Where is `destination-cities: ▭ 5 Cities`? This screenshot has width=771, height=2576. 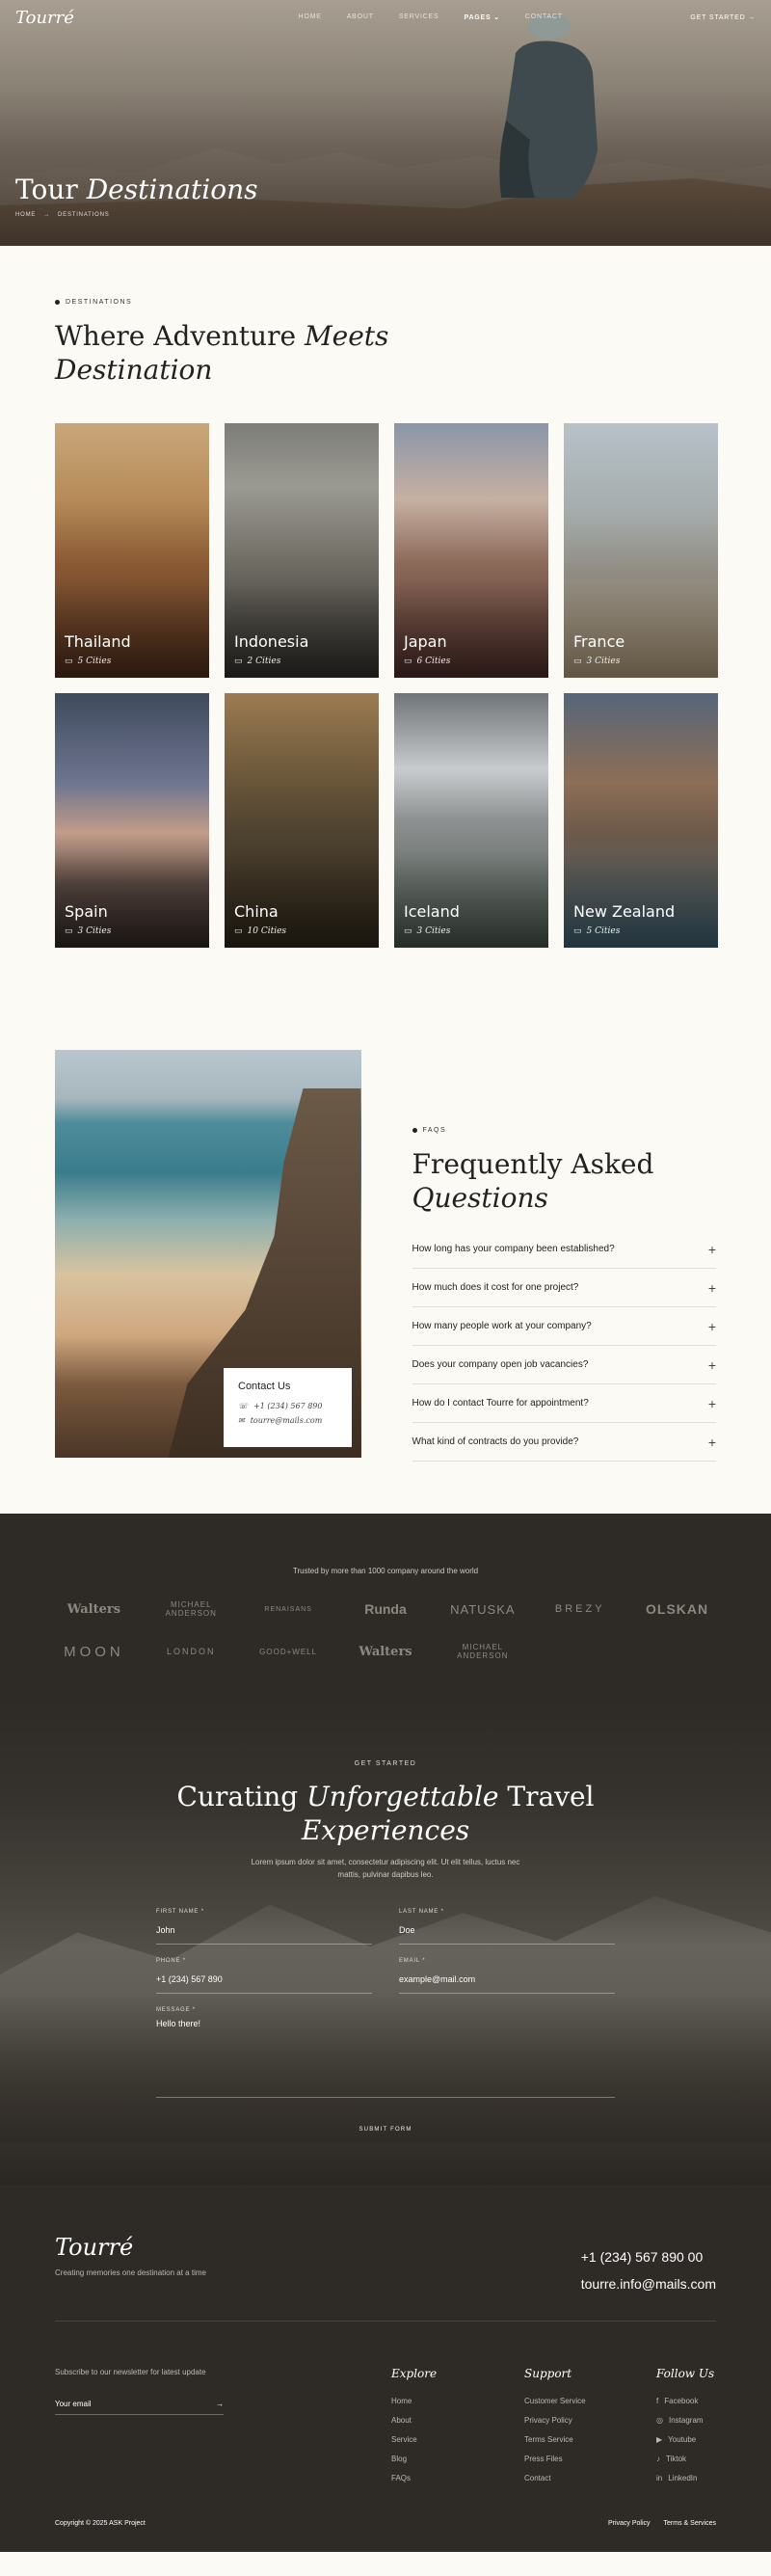
destination-cities: ▭ 5 Cities is located at coordinates (89, 661).